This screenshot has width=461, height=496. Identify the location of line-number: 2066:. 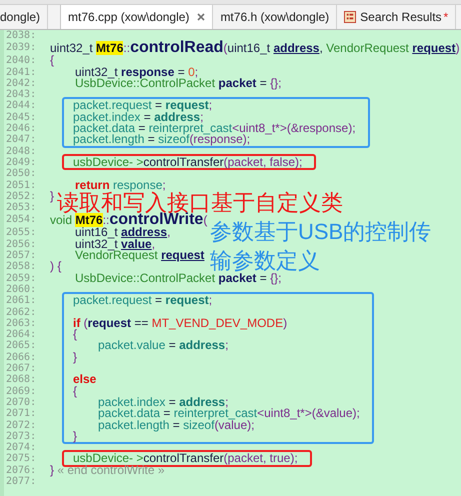
(22, 358).